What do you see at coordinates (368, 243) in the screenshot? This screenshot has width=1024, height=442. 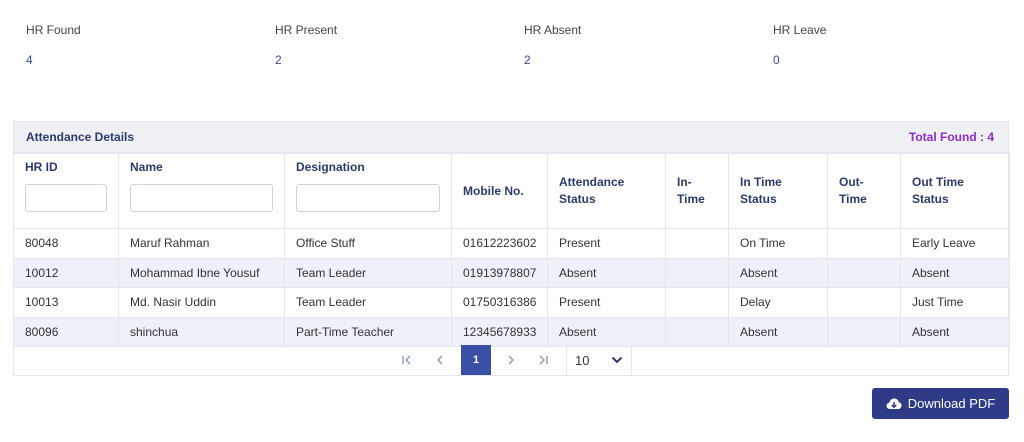 I see `cell-designation: Office Stuff` at bounding box center [368, 243].